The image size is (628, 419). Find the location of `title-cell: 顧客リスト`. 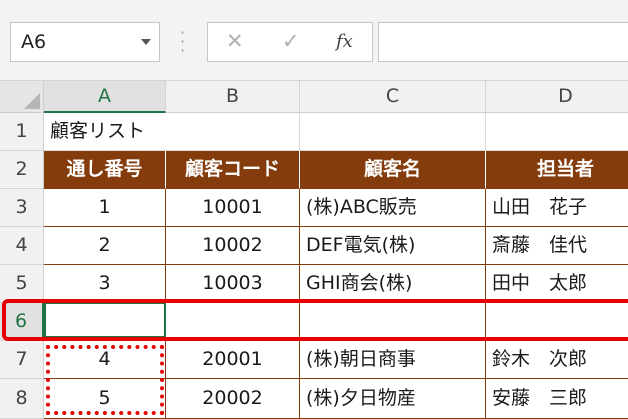

title-cell: 顧客リスト is located at coordinates (105, 132).